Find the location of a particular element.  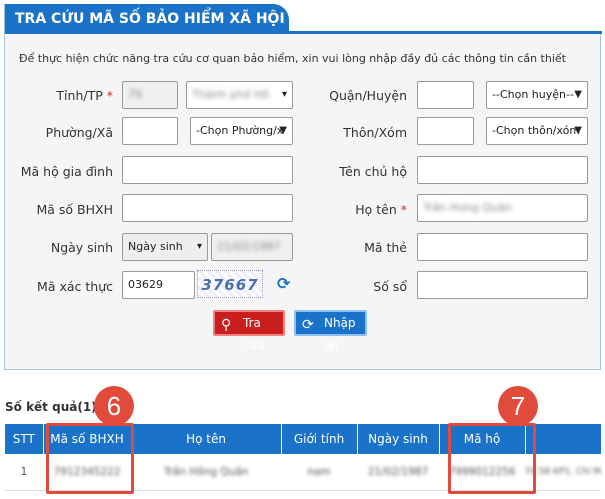

dob-type-select: Ngày sinh is located at coordinates (165, 247).